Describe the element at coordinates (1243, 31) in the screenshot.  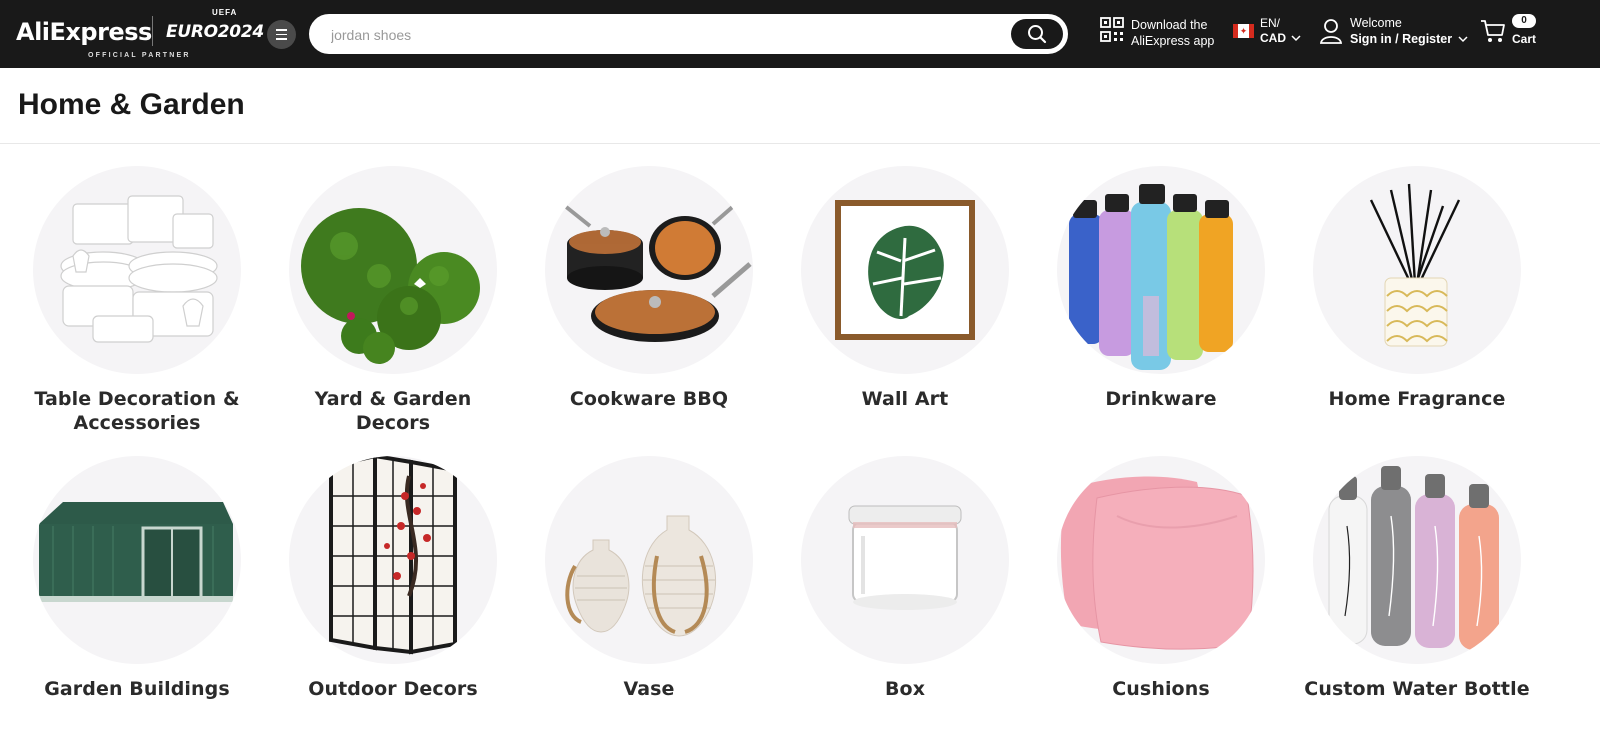
I see `canada-flag-icon: ✦` at that location.